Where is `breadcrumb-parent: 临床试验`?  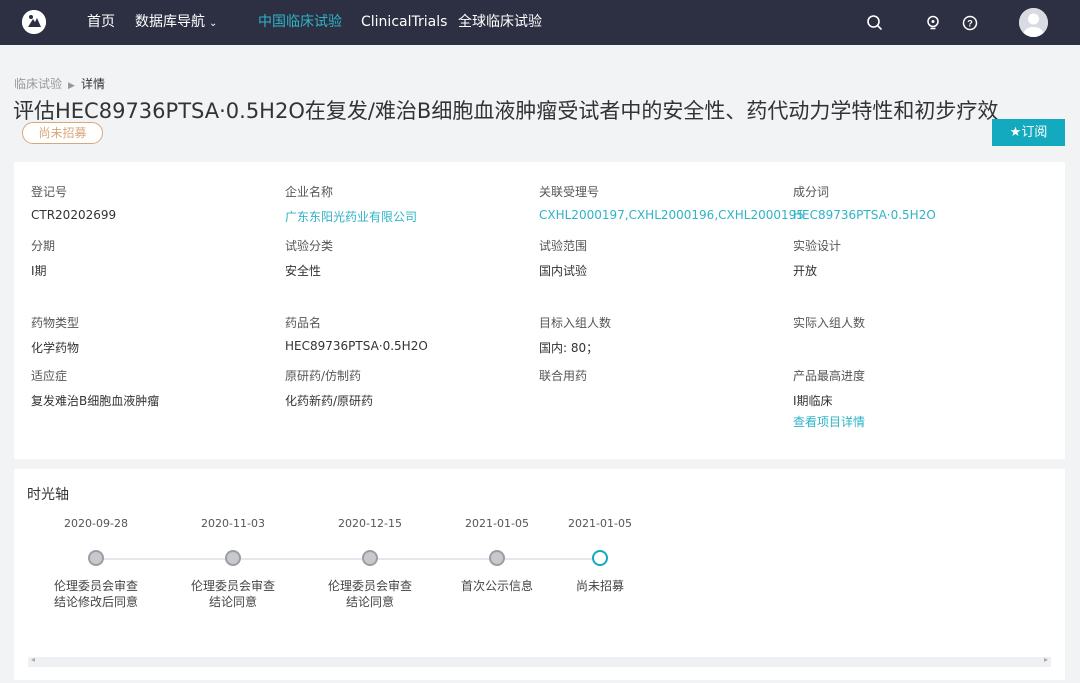
breadcrumb-parent: 临床试验 is located at coordinates (38, 84).